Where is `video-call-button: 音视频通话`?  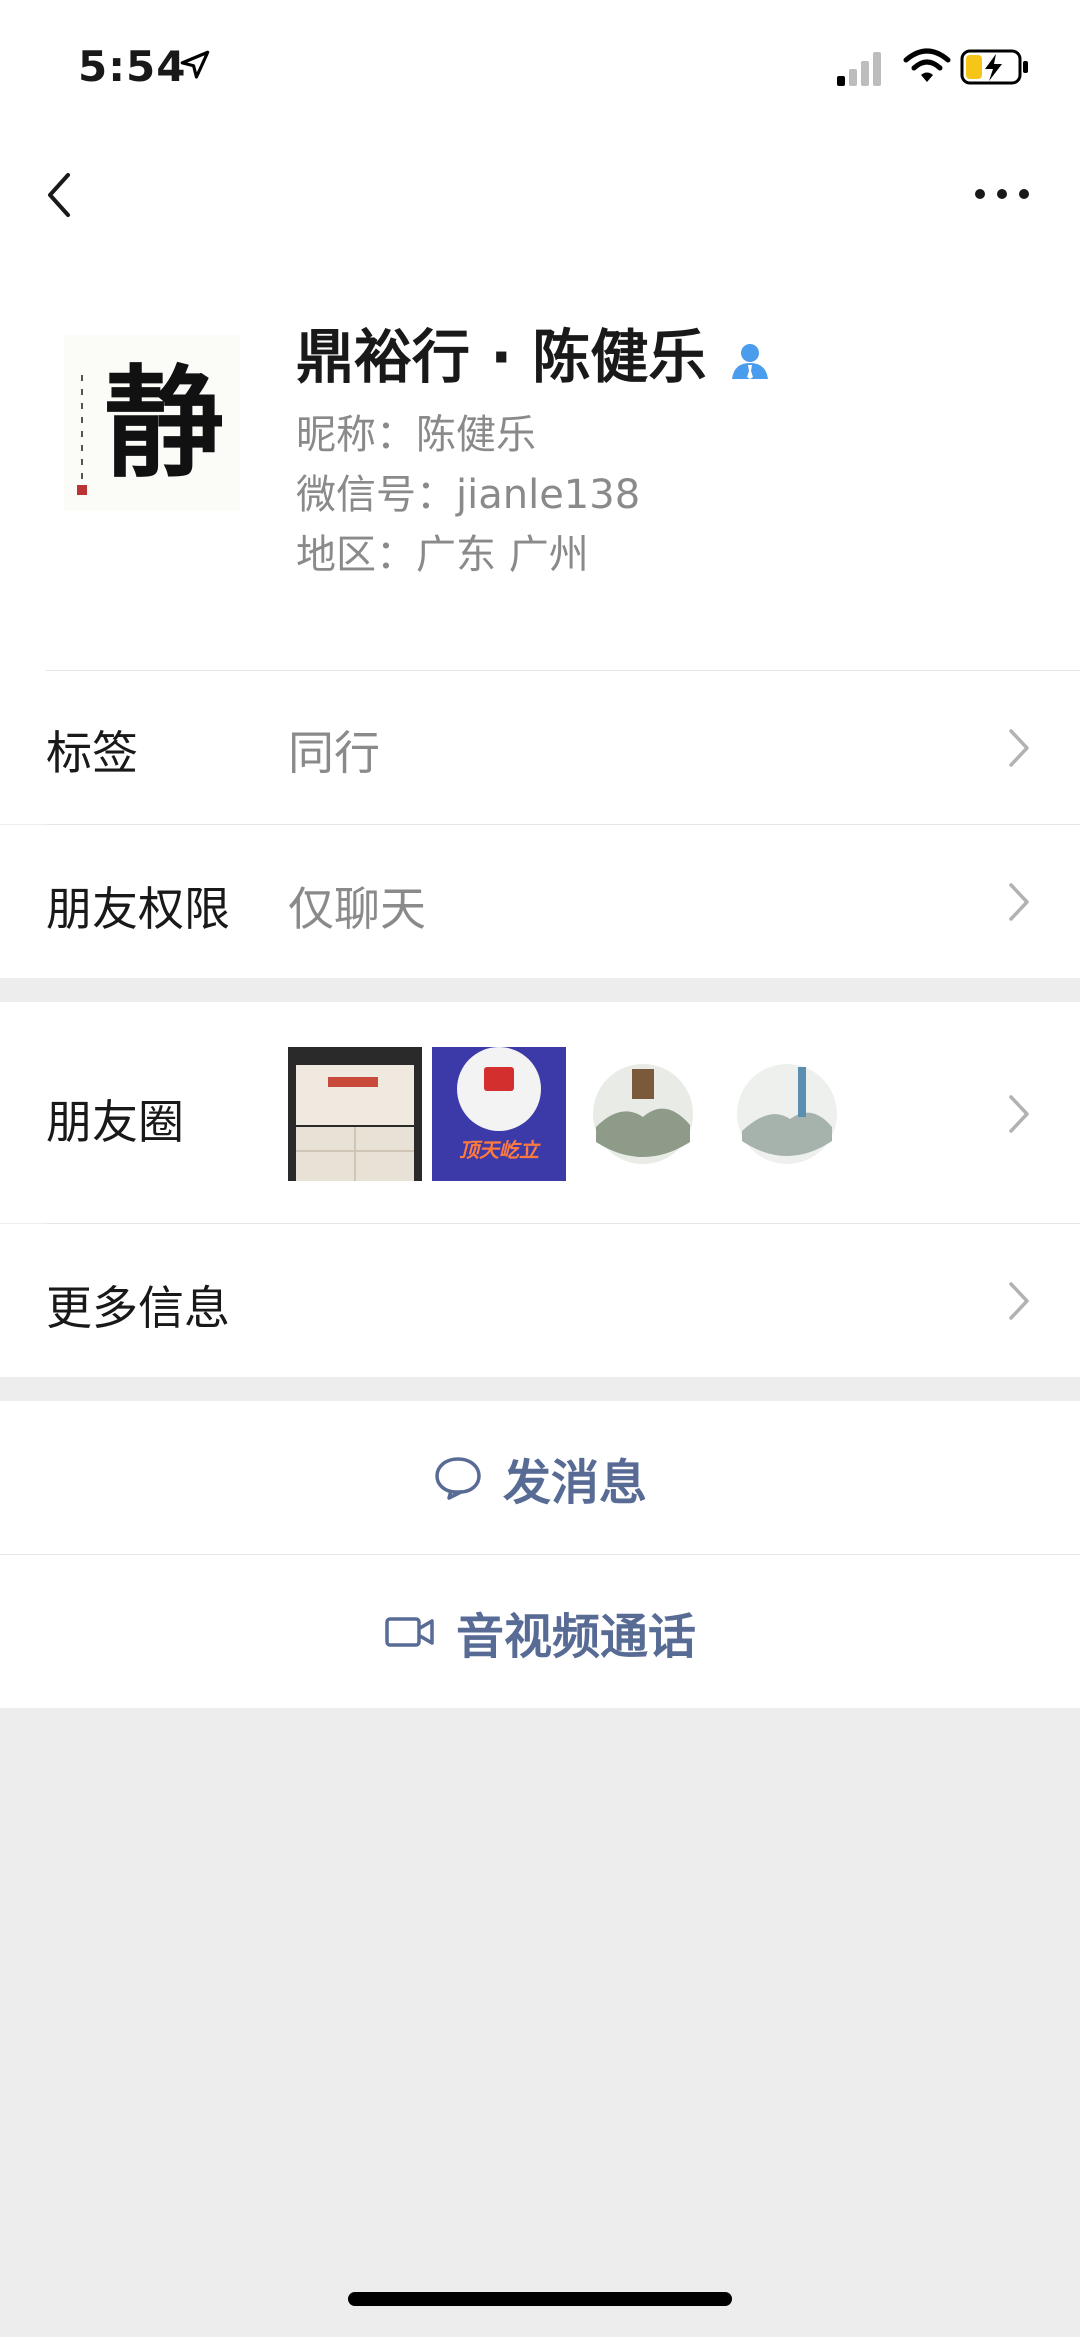 video-call-button: 音视频通话 is located at coordinates (540, 1631).